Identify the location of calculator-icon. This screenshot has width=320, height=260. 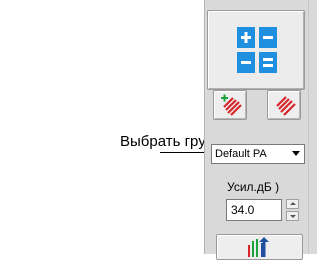
(257, 50).